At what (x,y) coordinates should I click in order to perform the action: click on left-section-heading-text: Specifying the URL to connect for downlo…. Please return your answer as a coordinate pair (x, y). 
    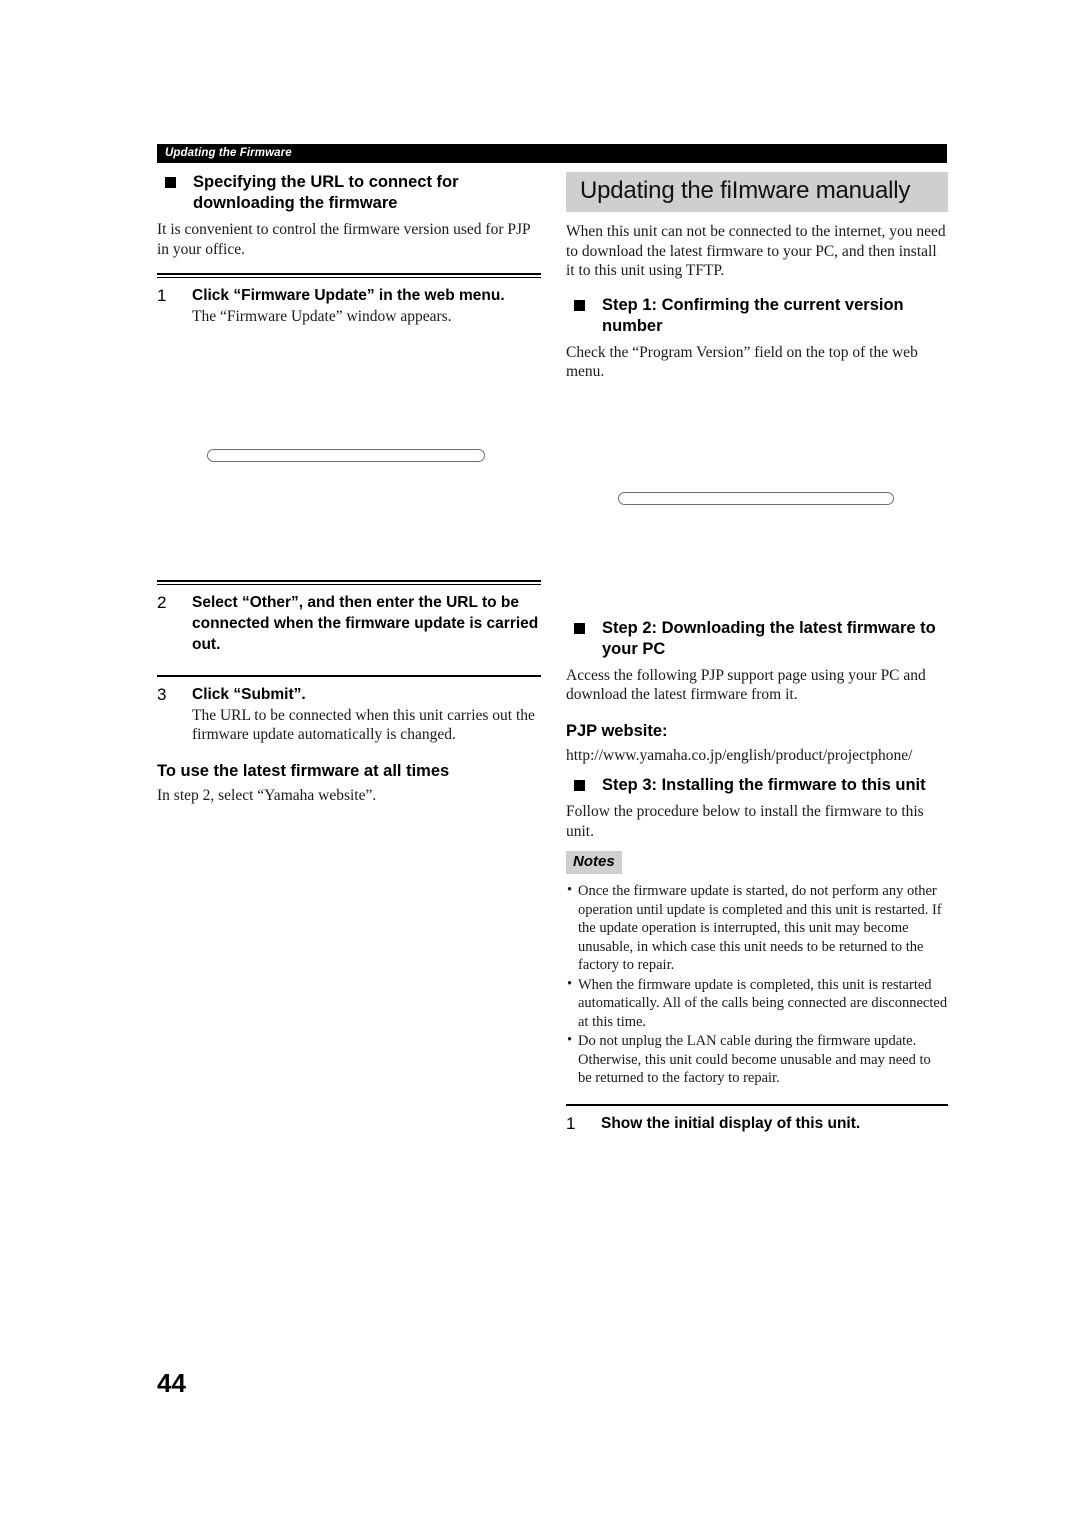
    Looking at the image, I should click on (326, 192).